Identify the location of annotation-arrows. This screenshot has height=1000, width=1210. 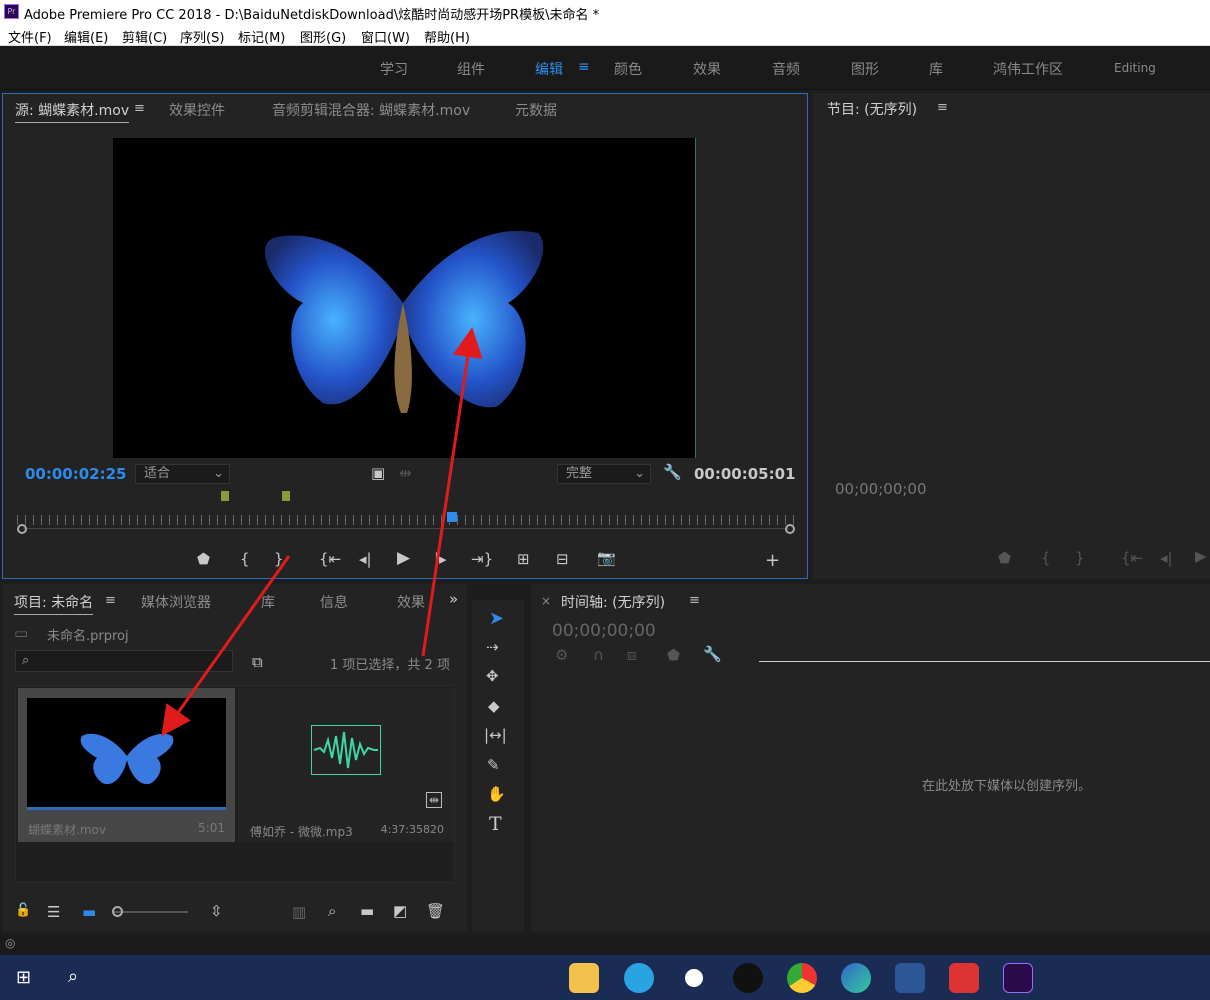
(322, 532).